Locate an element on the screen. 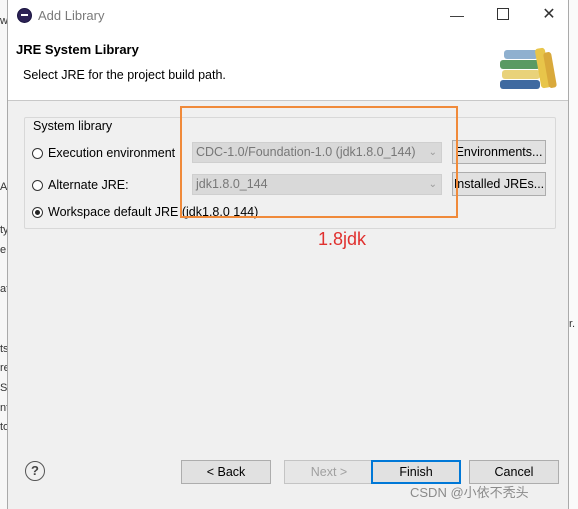 The width and height of the screenshot is (578, 509). bg-text: e is located at coordinates (3, 250).